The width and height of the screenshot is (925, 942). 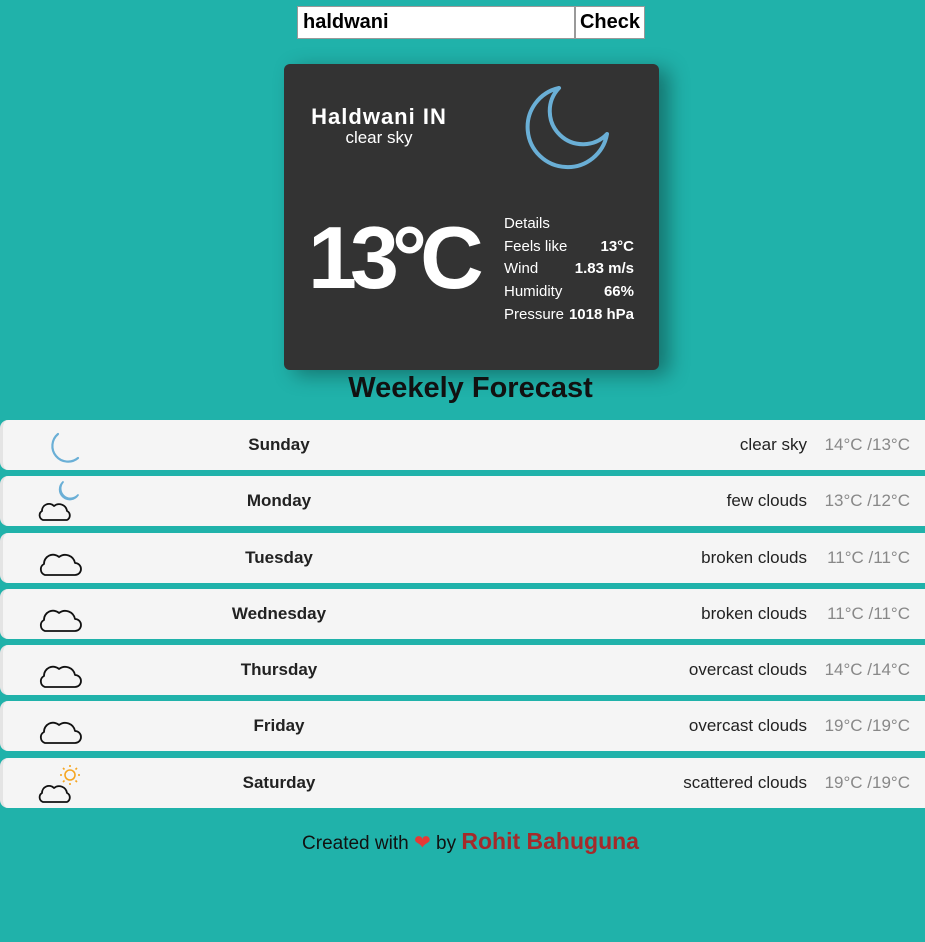 I want to click on footer: Created with ❤ by Rohit Bahuguna, so click(x=462, y=841).